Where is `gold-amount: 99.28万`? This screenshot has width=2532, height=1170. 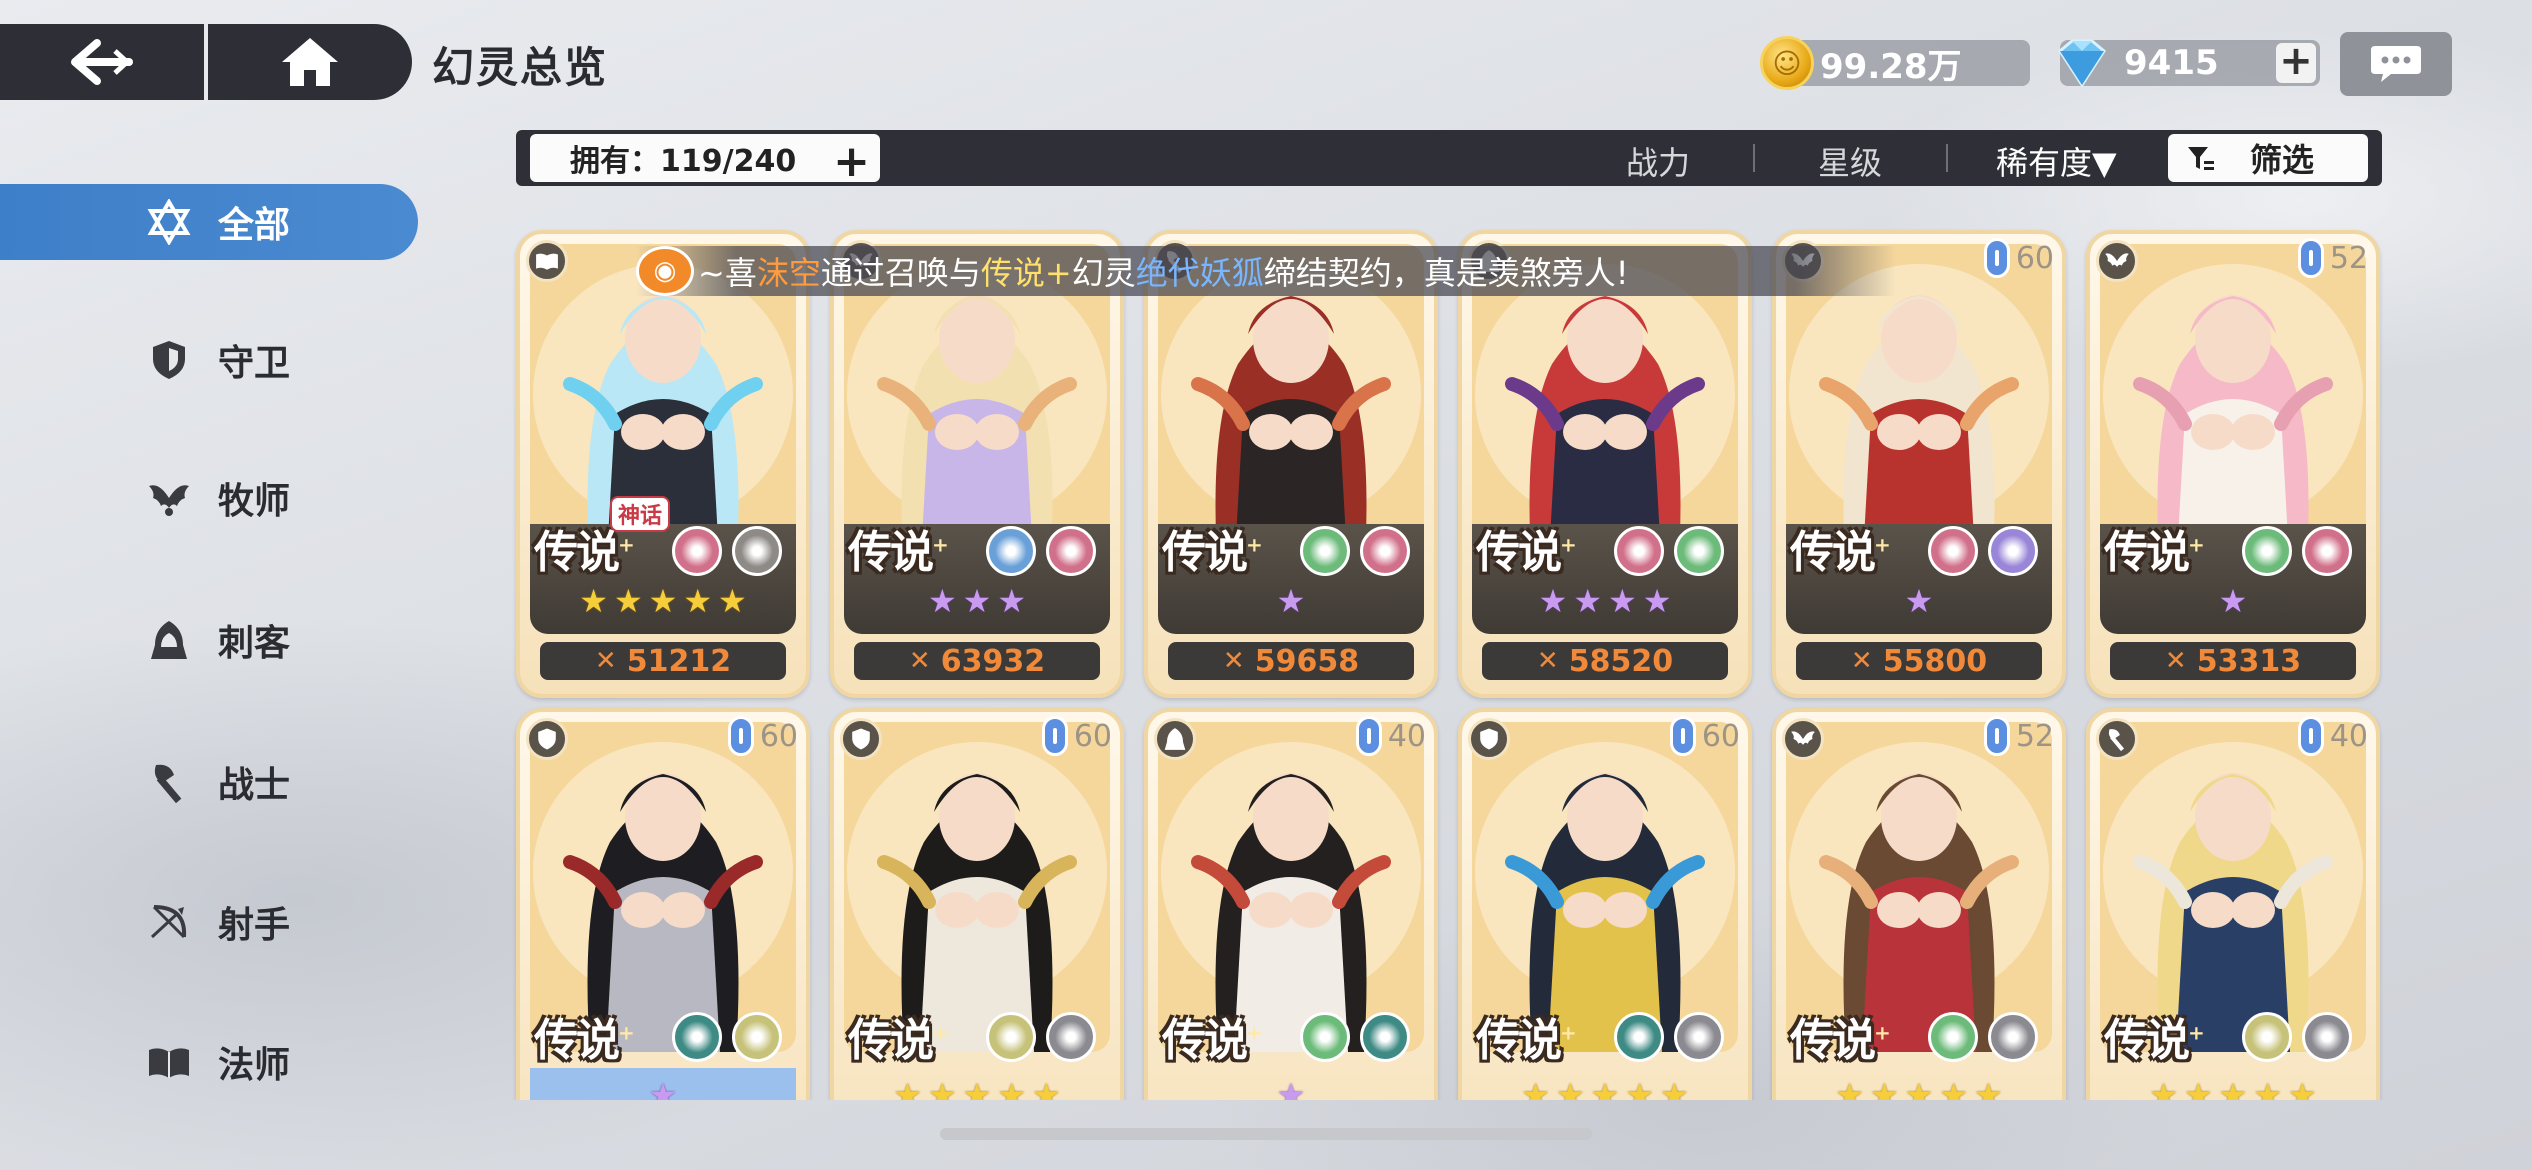 gold-amount: 99.28万 is located at coordinates (1891, 66).